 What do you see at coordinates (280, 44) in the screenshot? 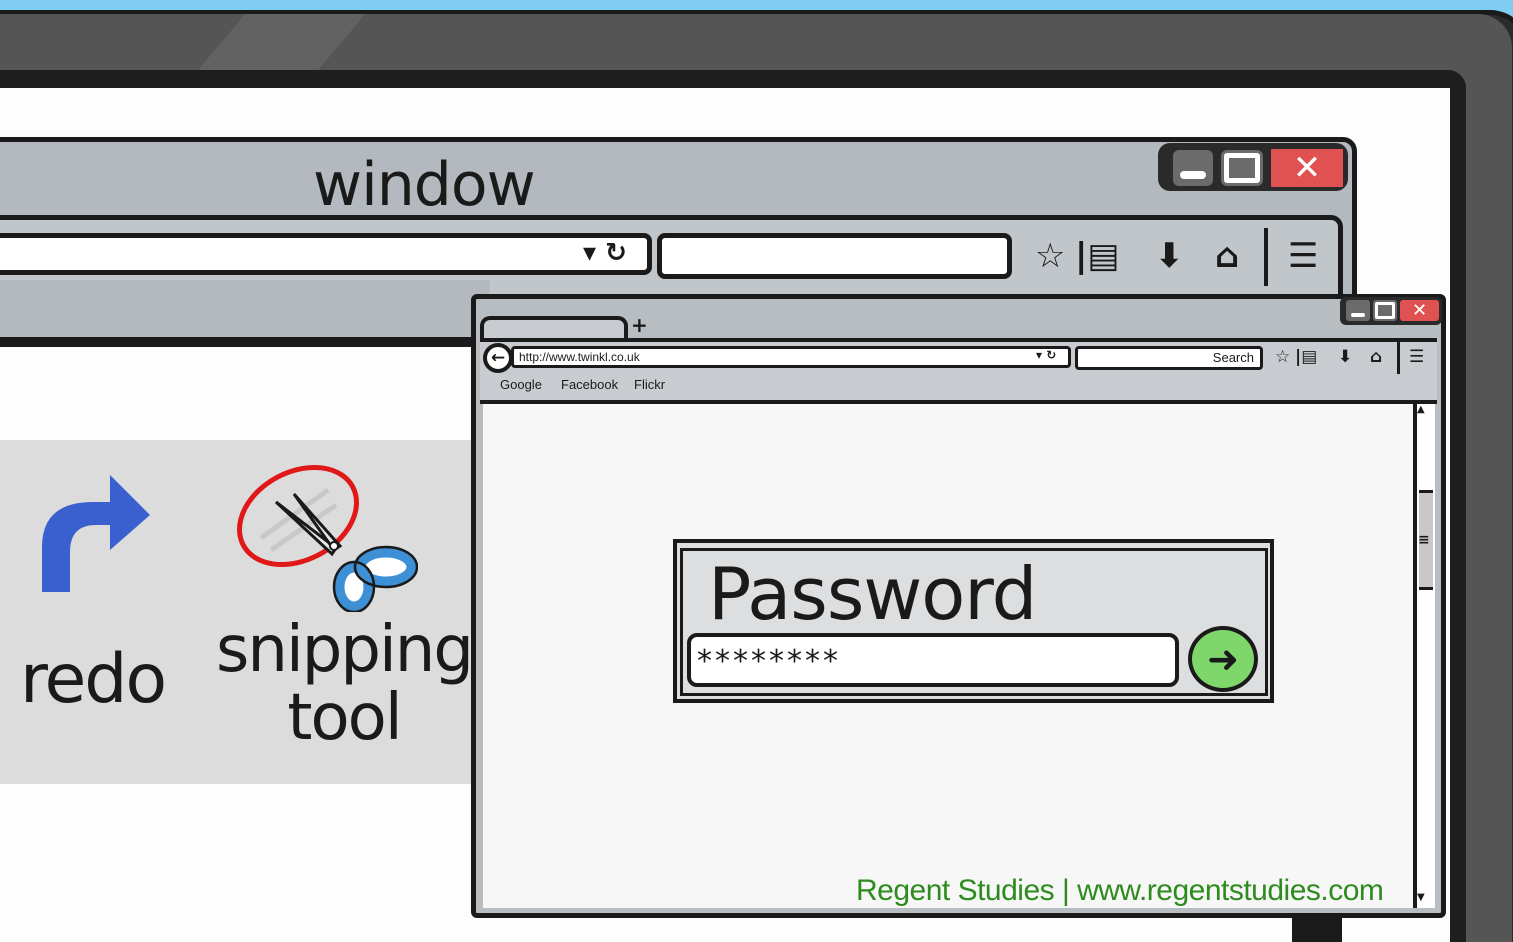
I see `bezel-gloss` at bounding box center [280, 44].